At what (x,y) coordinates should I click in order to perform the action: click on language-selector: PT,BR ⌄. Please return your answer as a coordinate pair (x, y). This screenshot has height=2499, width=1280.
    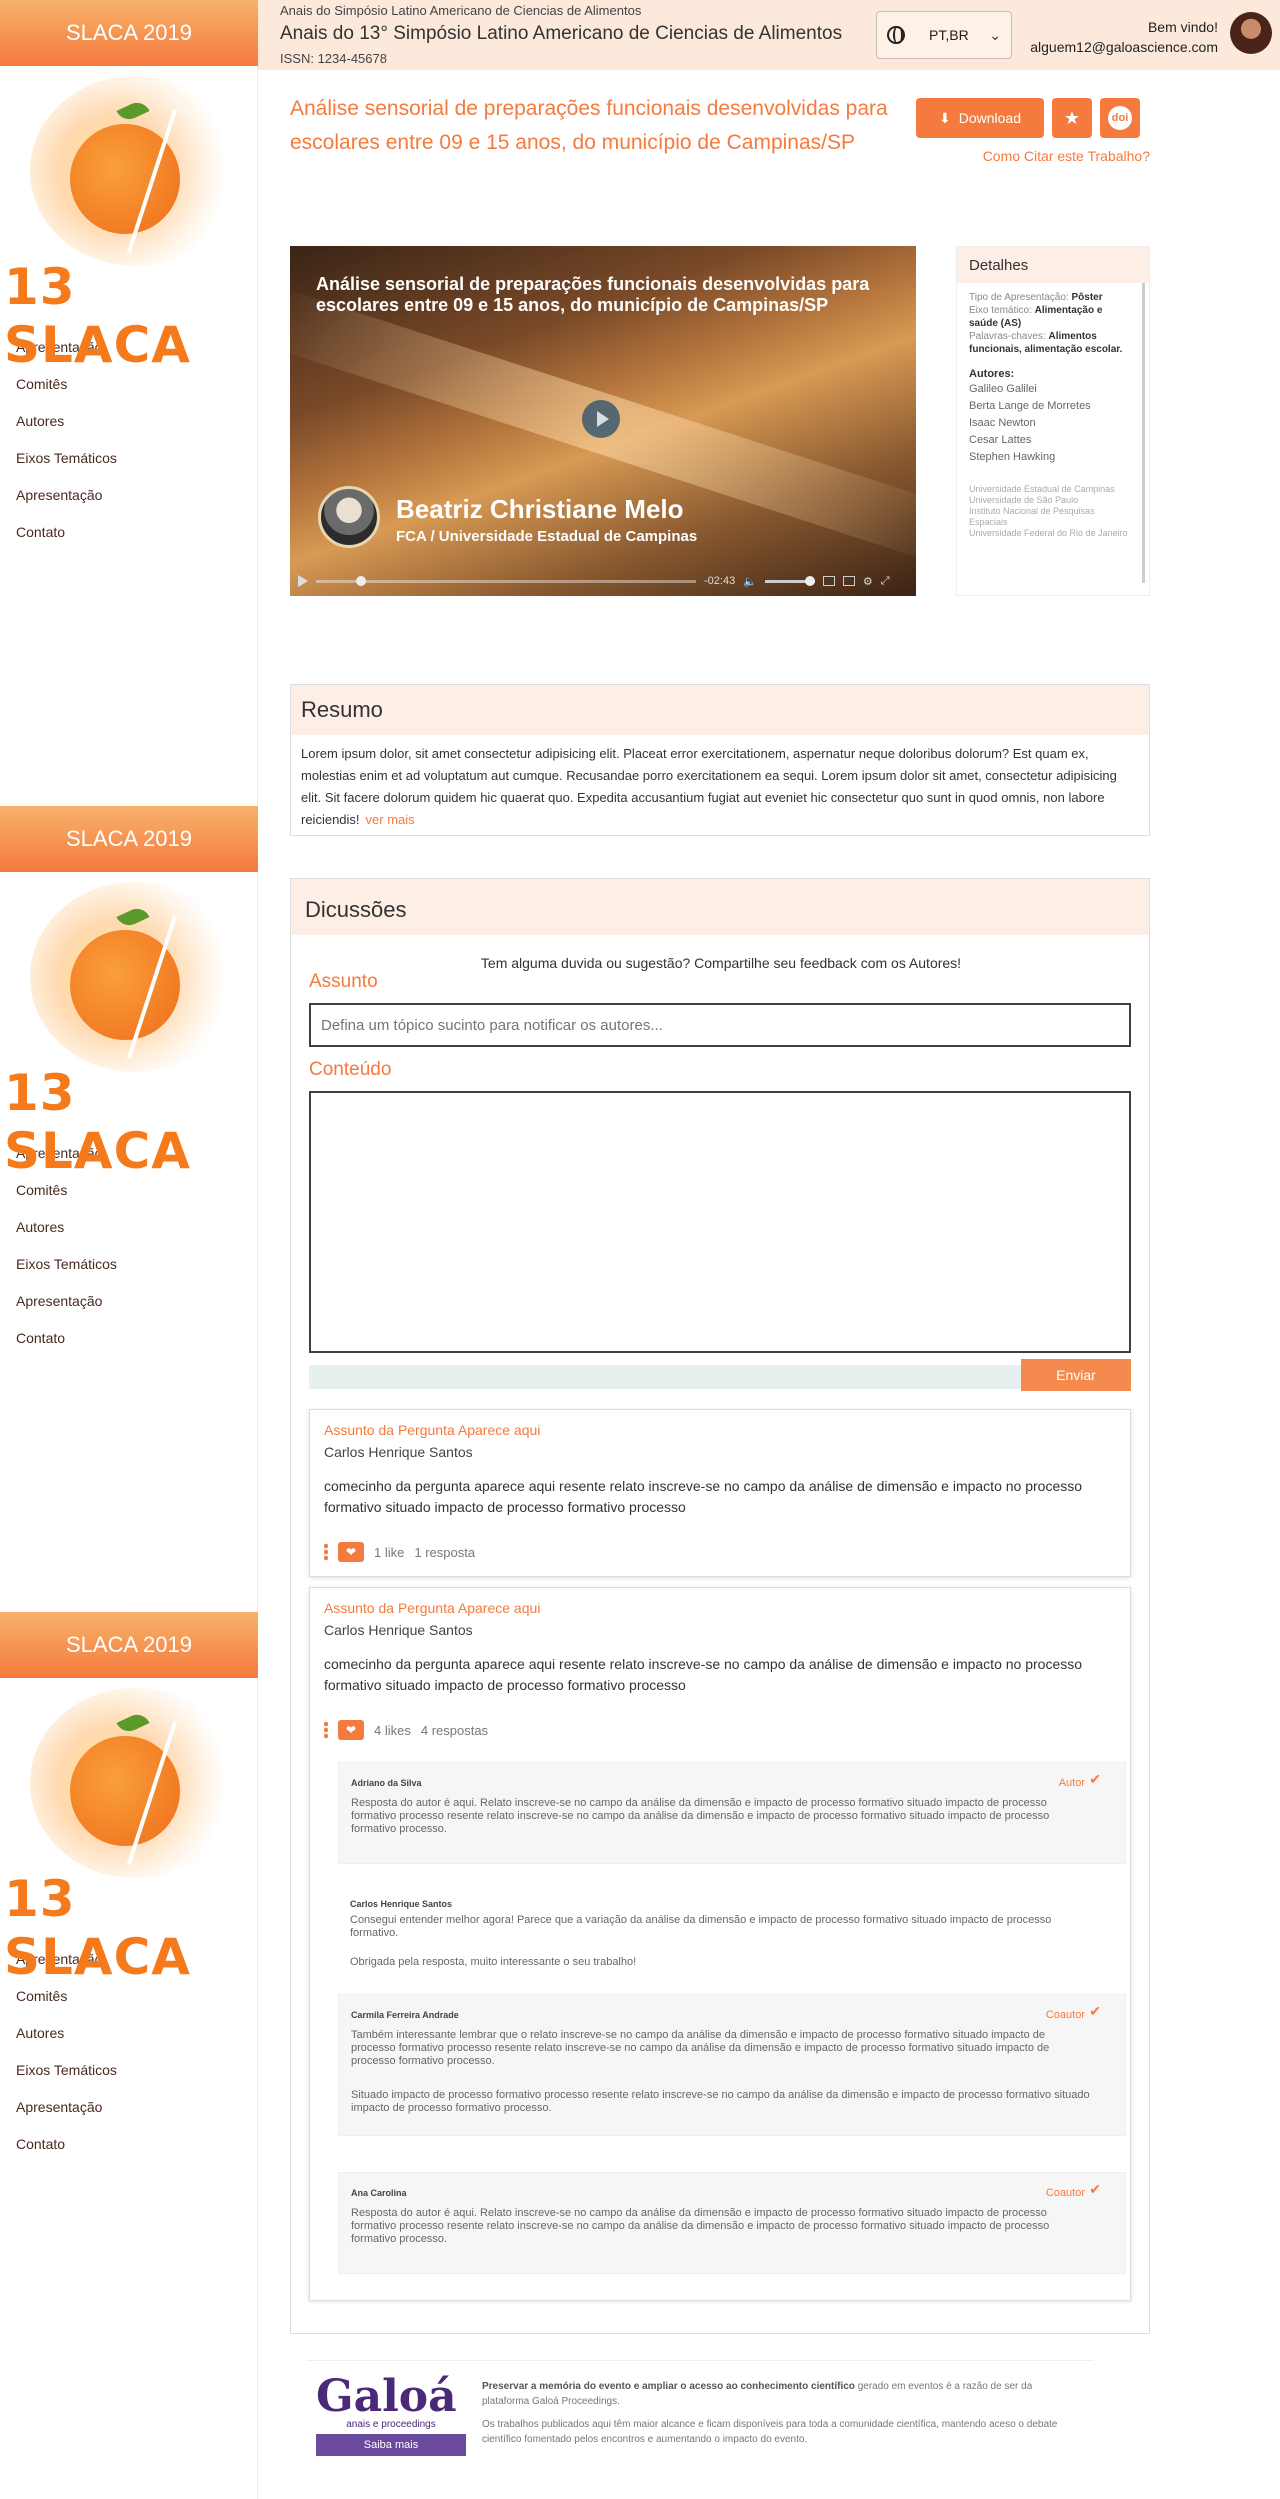
    Looking at the image, I should click on (944, 35).